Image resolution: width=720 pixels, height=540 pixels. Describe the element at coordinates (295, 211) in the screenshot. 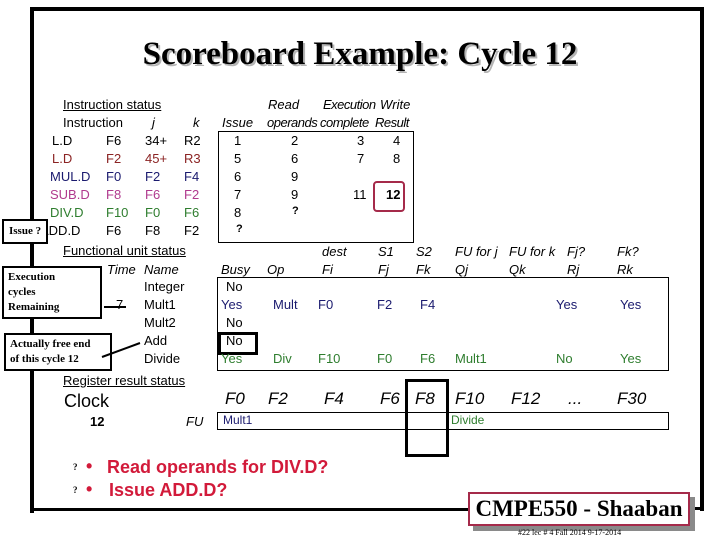

I see `instr-read: ?` at that location.